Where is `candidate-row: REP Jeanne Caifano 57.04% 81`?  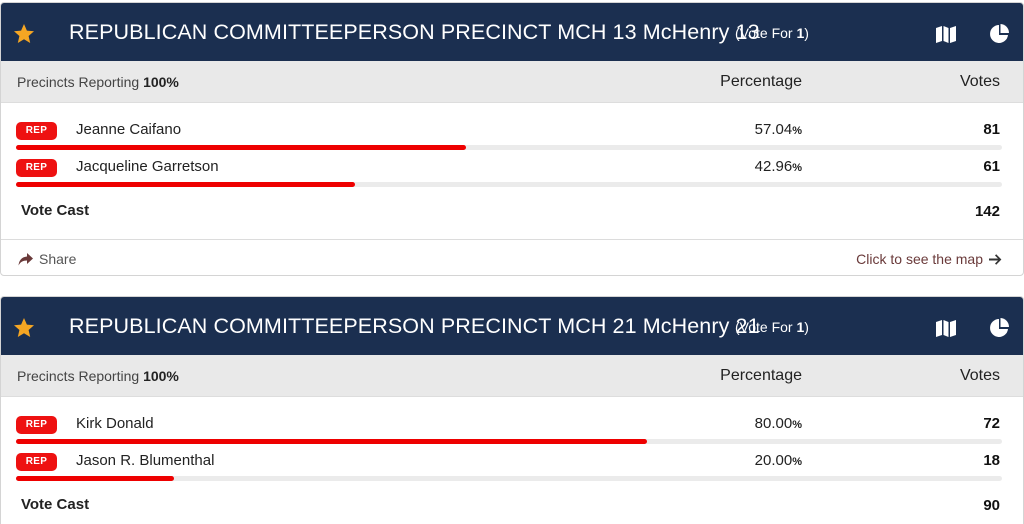
candidate-row: REP Jeanne Caifano 57.04% 81 is located at coordinates (512, 134).